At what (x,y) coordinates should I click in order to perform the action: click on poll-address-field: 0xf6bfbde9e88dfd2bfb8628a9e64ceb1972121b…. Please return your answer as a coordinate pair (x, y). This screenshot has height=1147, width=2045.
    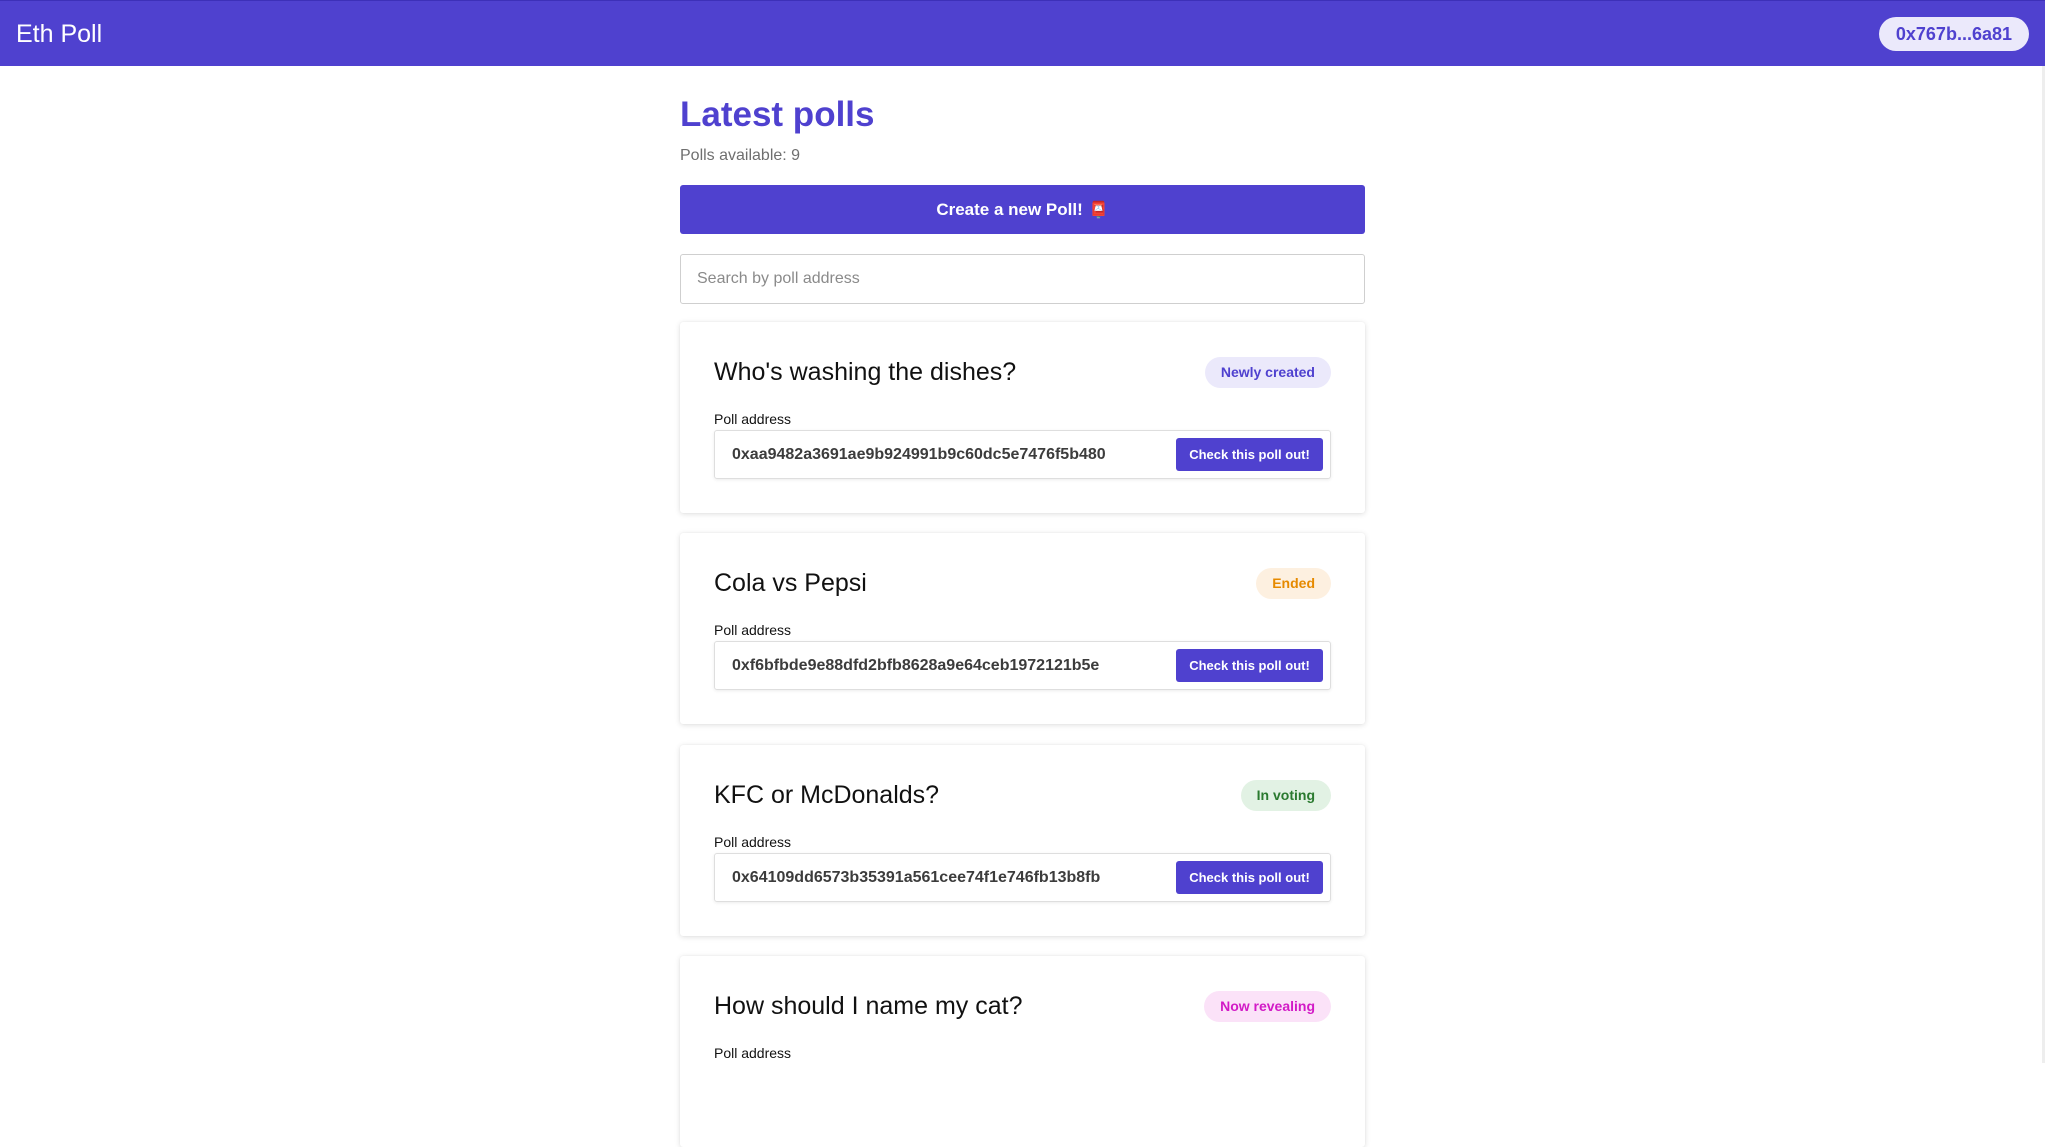
    Looking at the image, I should click on (1022, 665).